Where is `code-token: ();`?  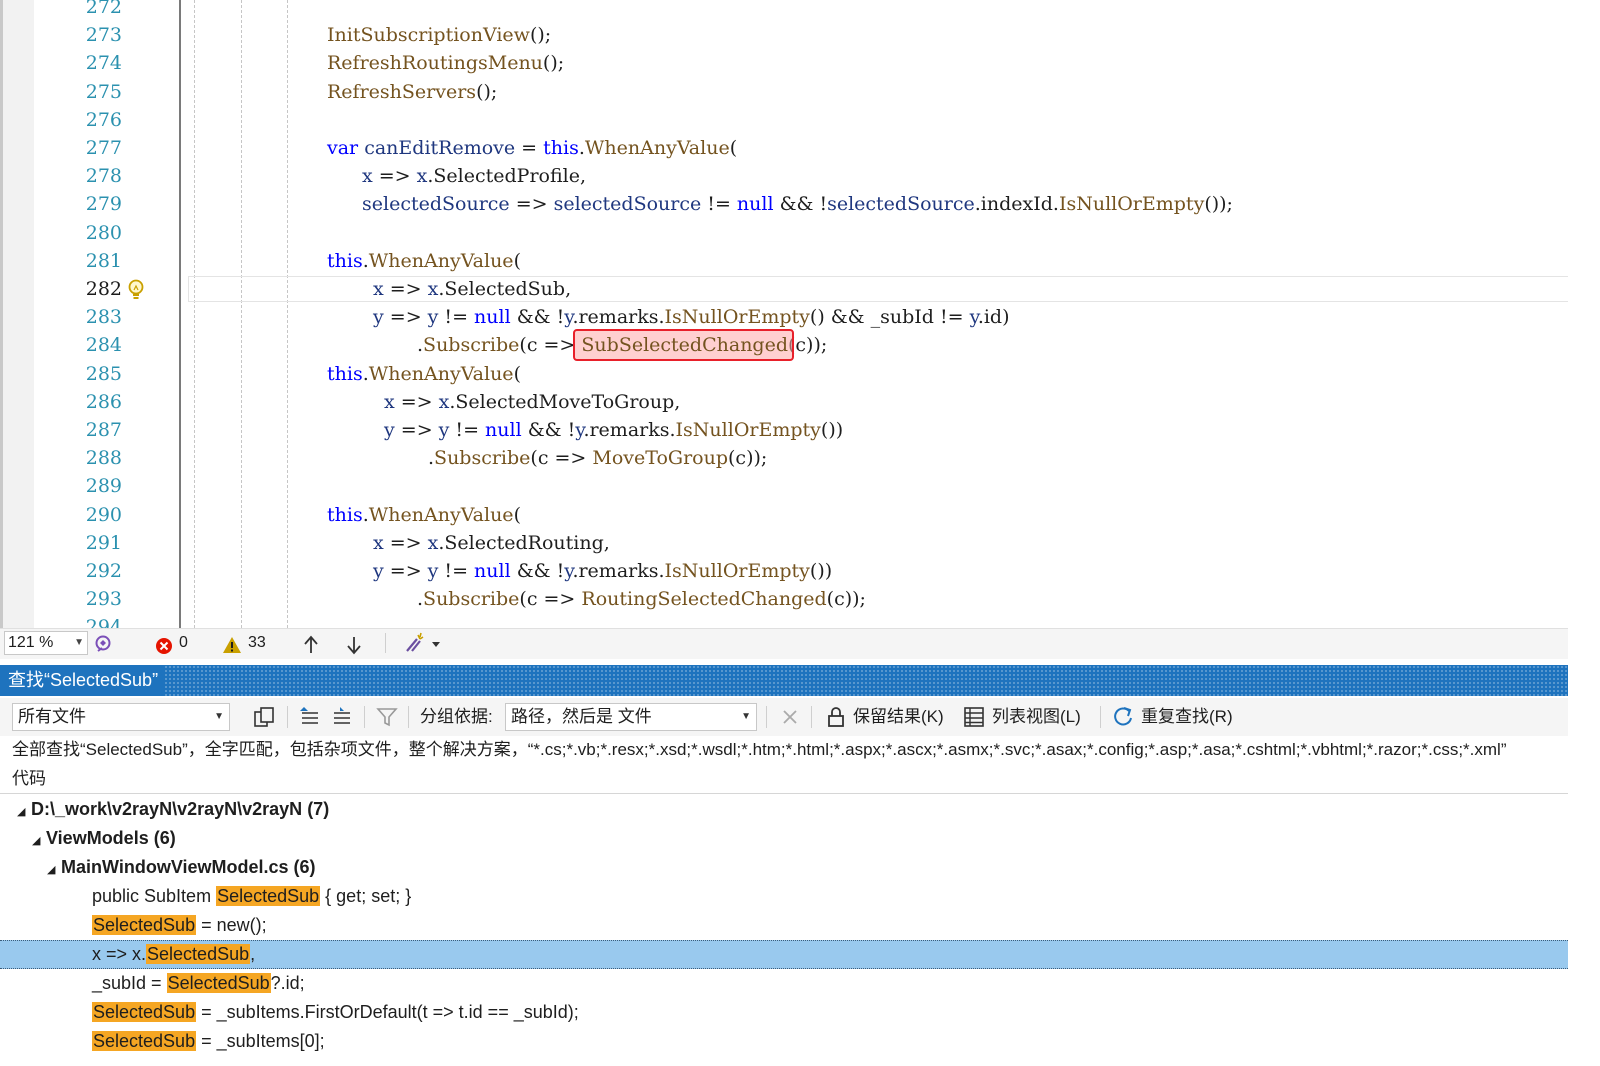 code-token: (); is located at coordinates (540, 35).